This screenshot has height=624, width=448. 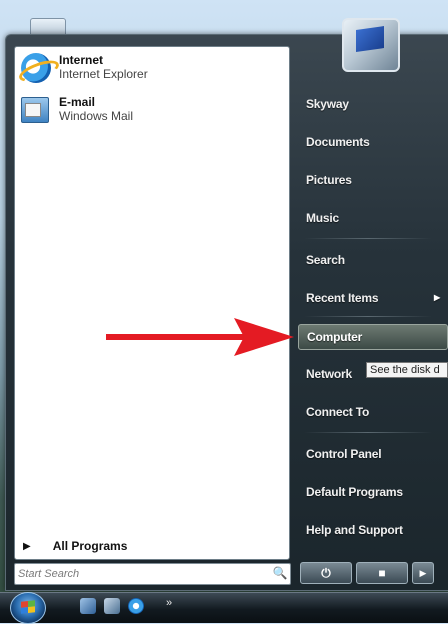 I want to click on lock-icon: ■, so click(x=382, y=573).